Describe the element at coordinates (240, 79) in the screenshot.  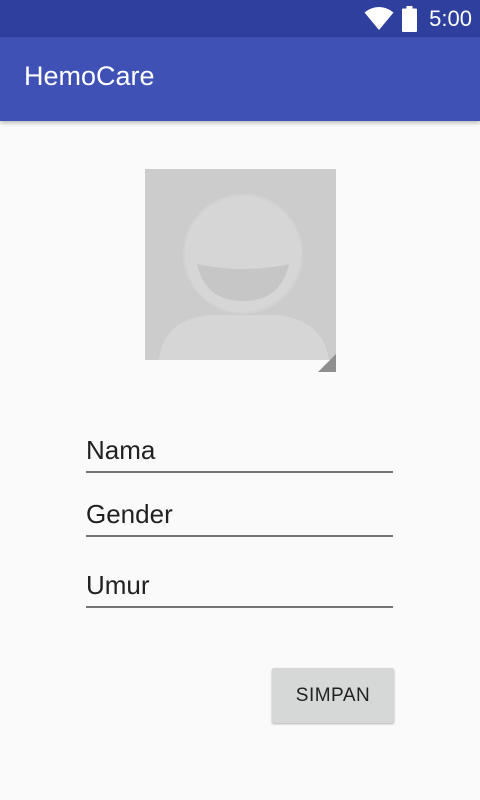
I see `app-bar: HemoCare` at that location.